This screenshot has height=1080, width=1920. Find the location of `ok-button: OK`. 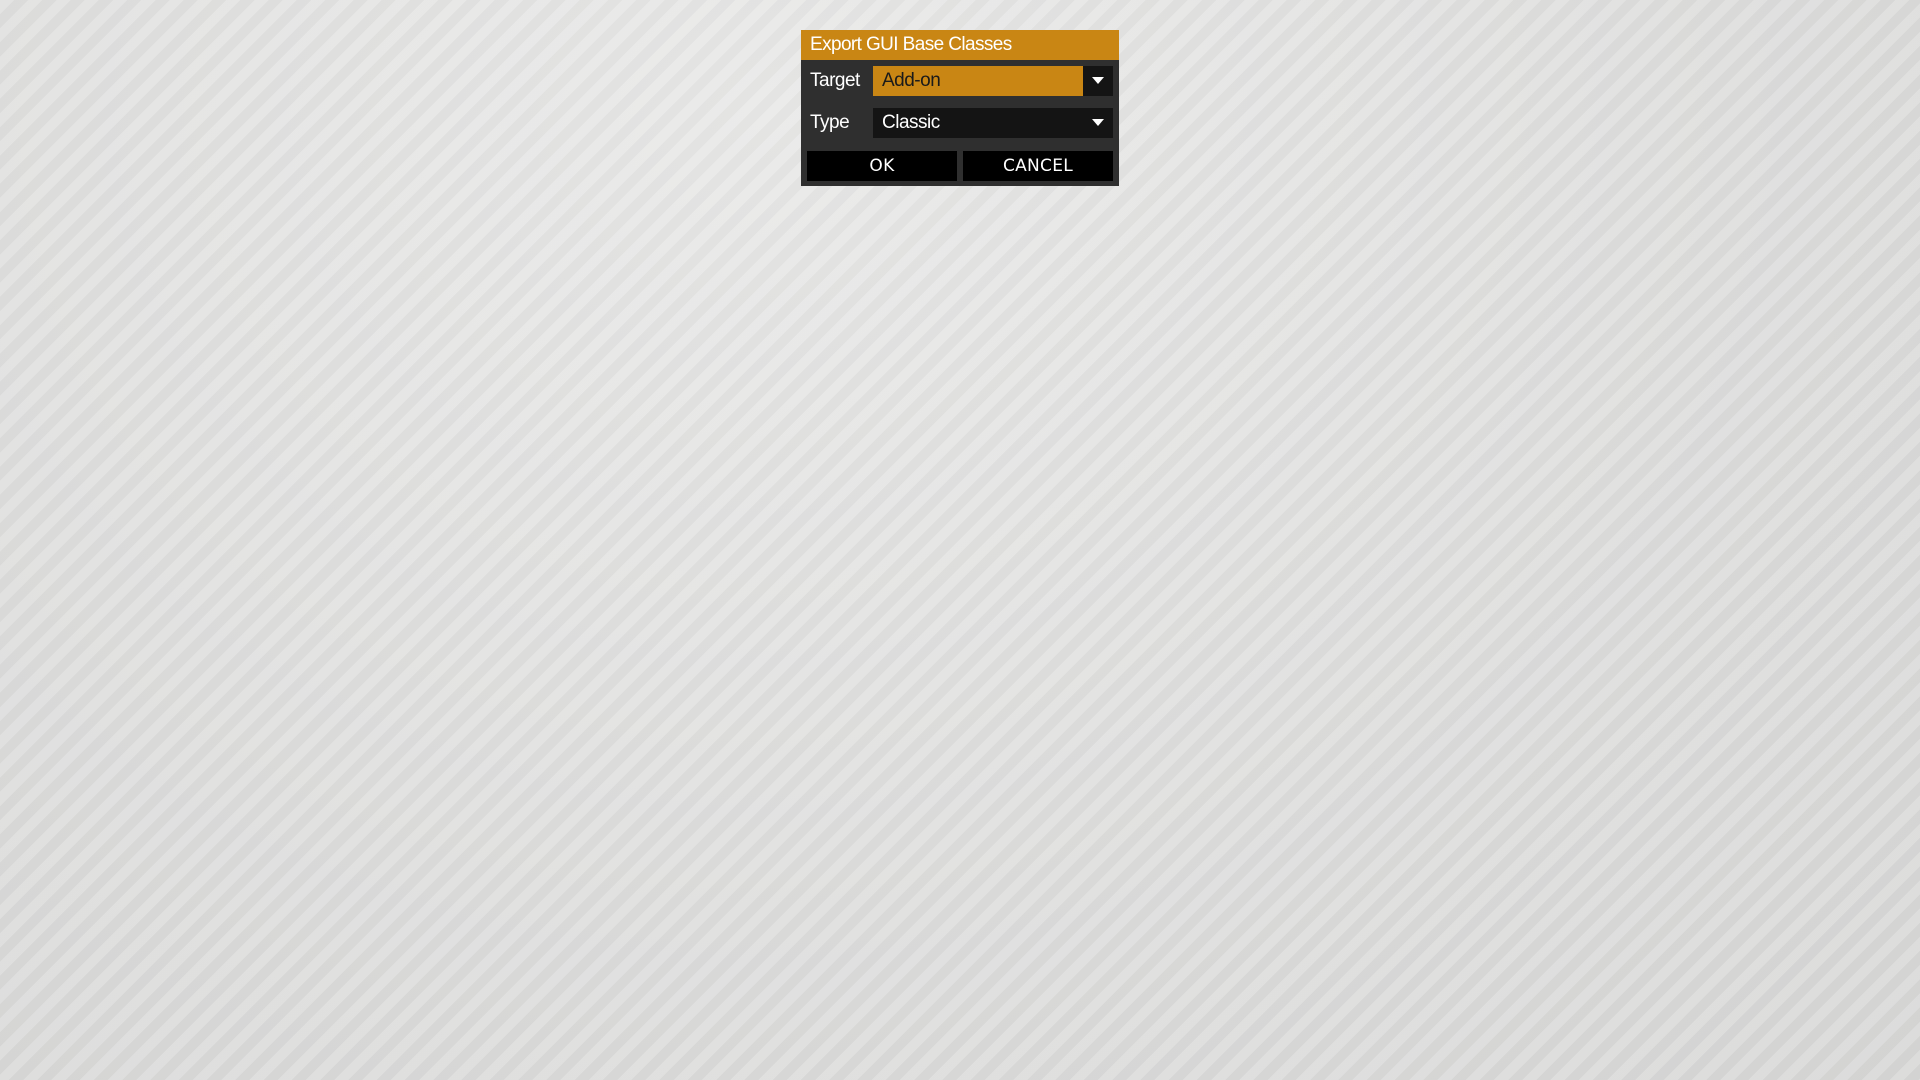

ok-button: OK is located at coordinates (882, 166).